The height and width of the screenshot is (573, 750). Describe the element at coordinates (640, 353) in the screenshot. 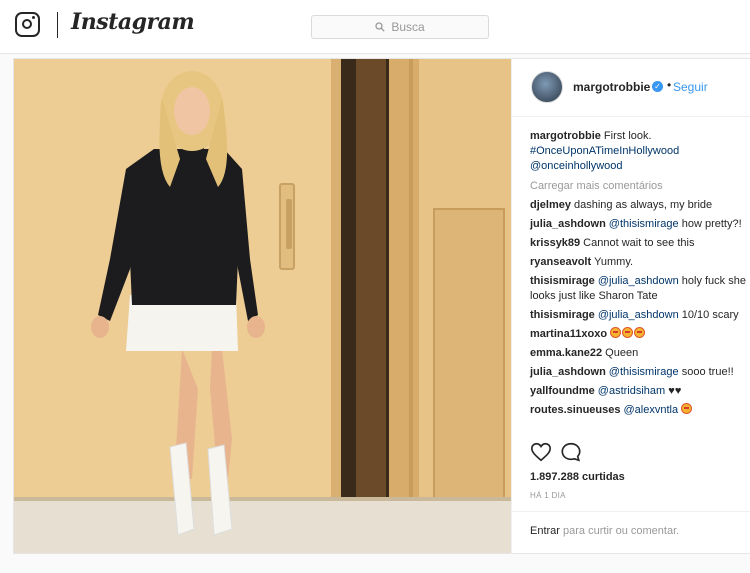

I see `comment-item: emma.kane22 Queen` at that location.